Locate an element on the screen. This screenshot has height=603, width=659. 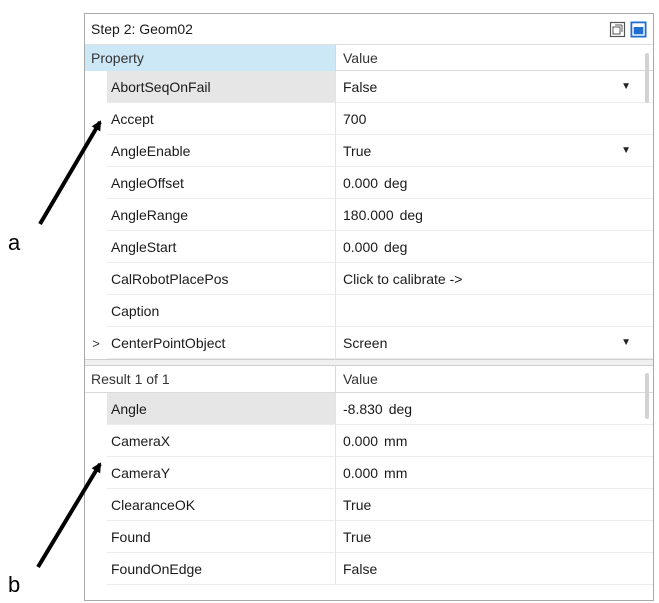
property-name: AbortSeqOnFail is located at coordinates (221, 87).